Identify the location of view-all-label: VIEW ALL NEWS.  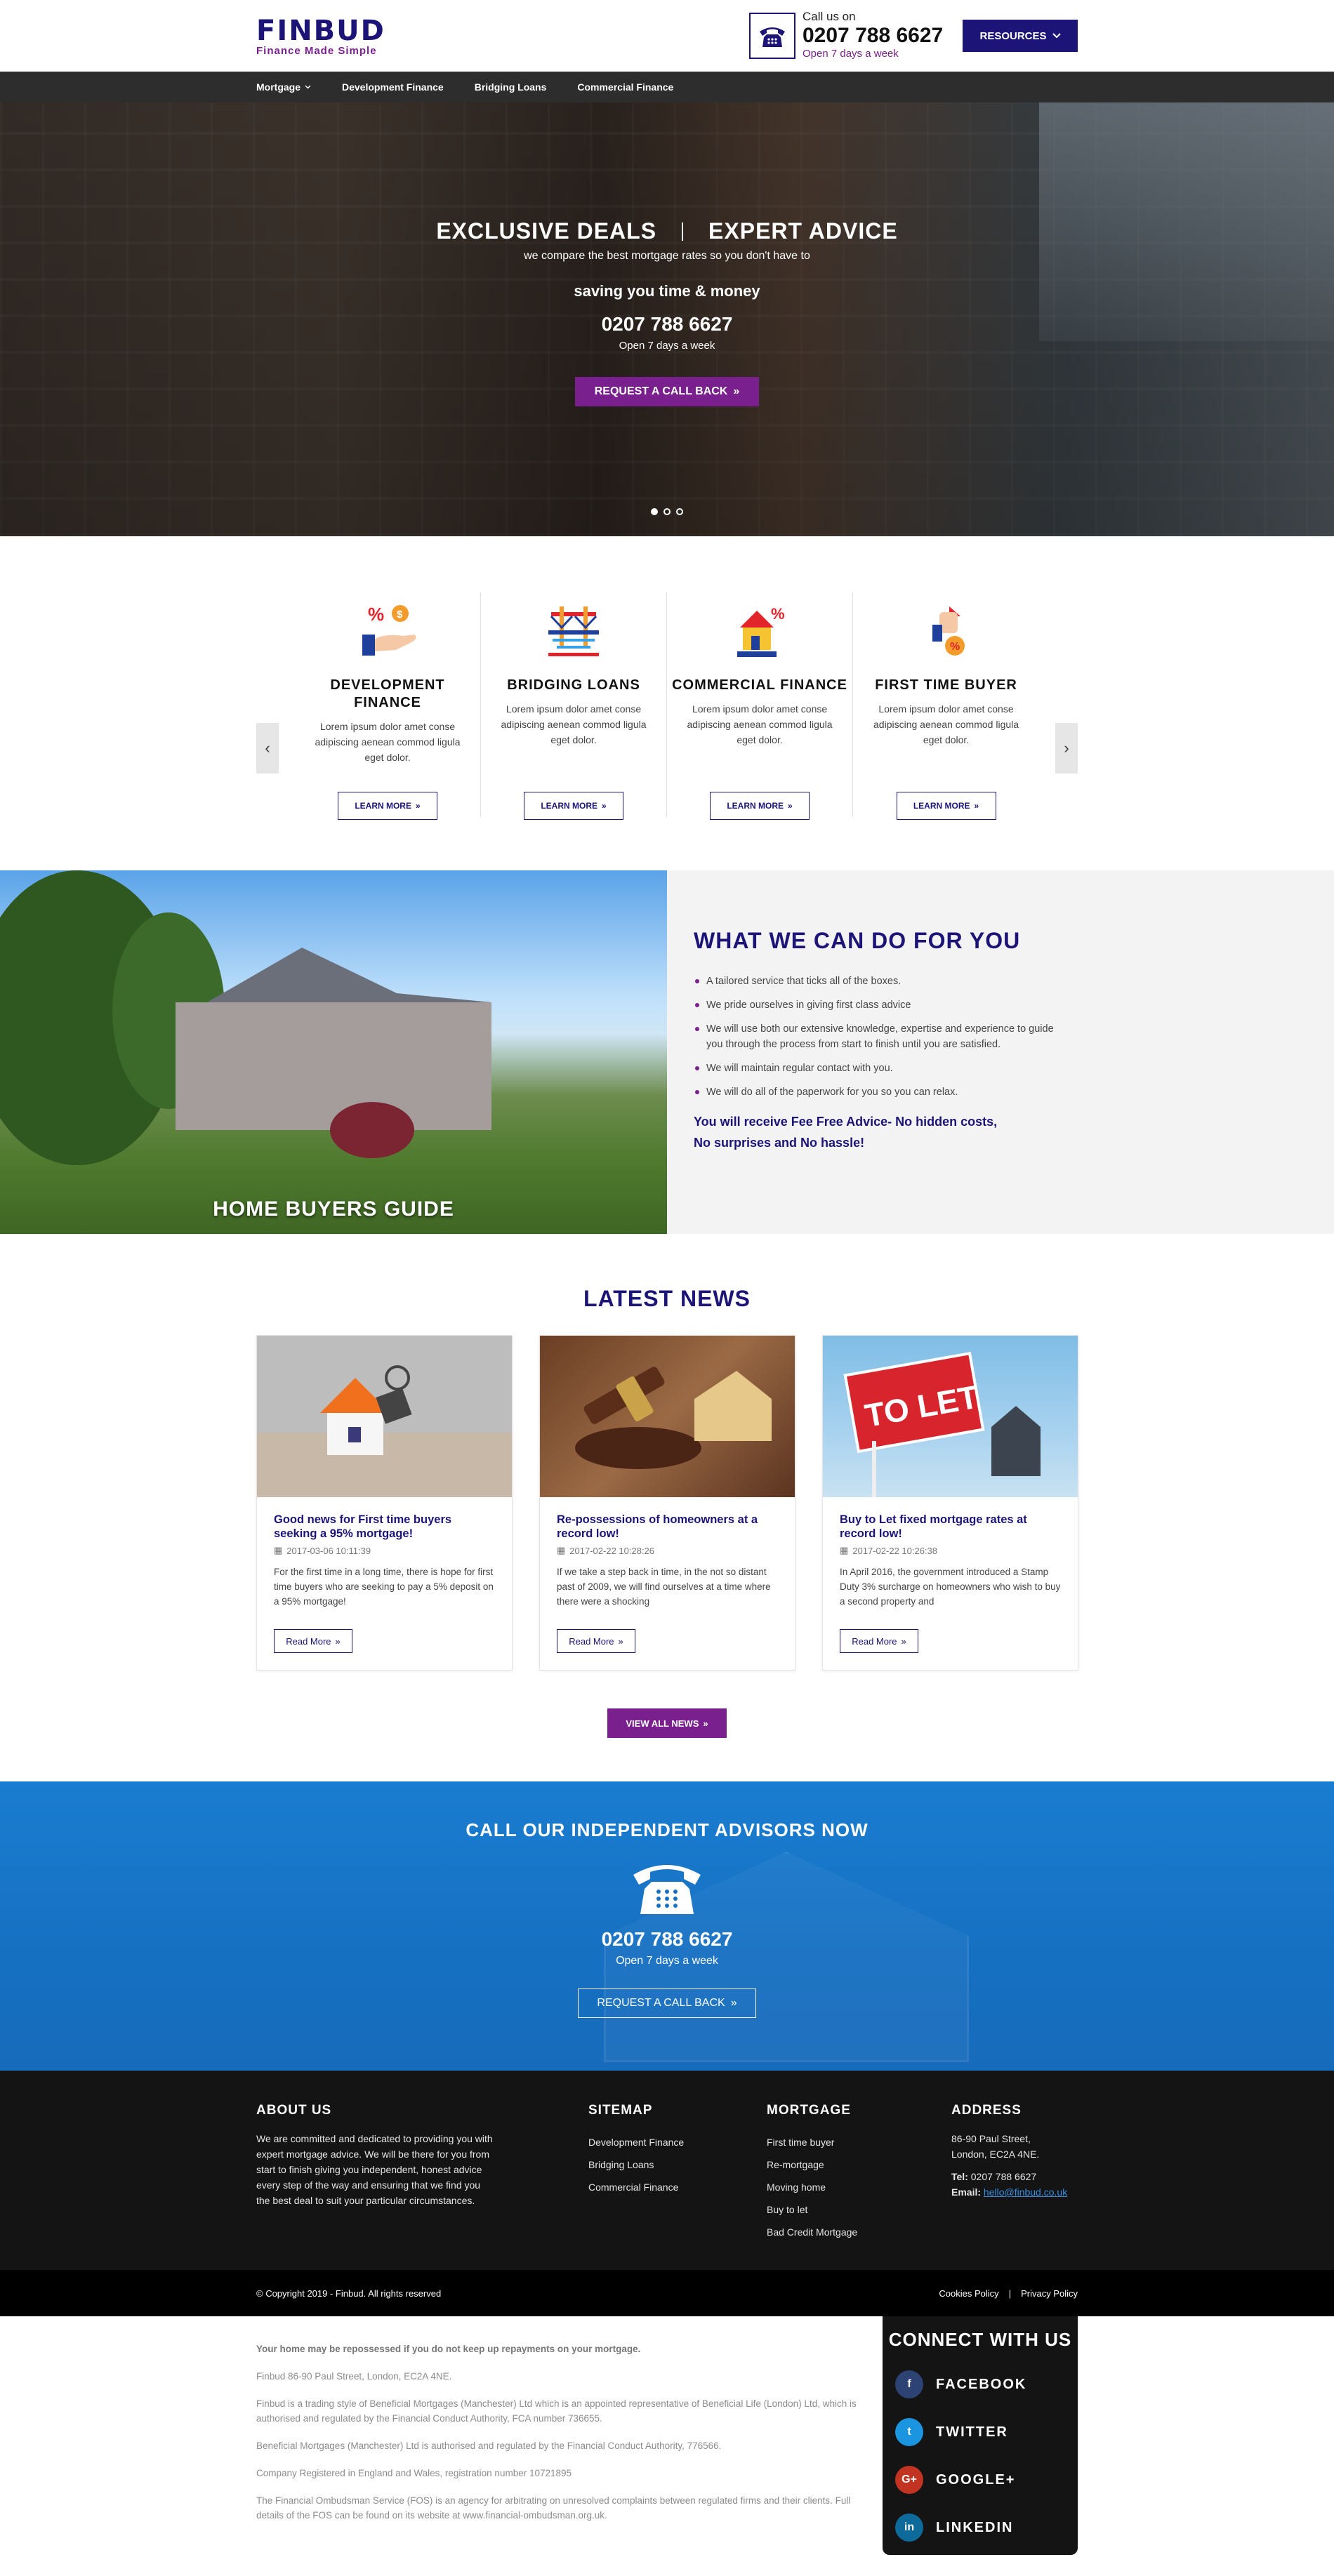
(662, 1724).